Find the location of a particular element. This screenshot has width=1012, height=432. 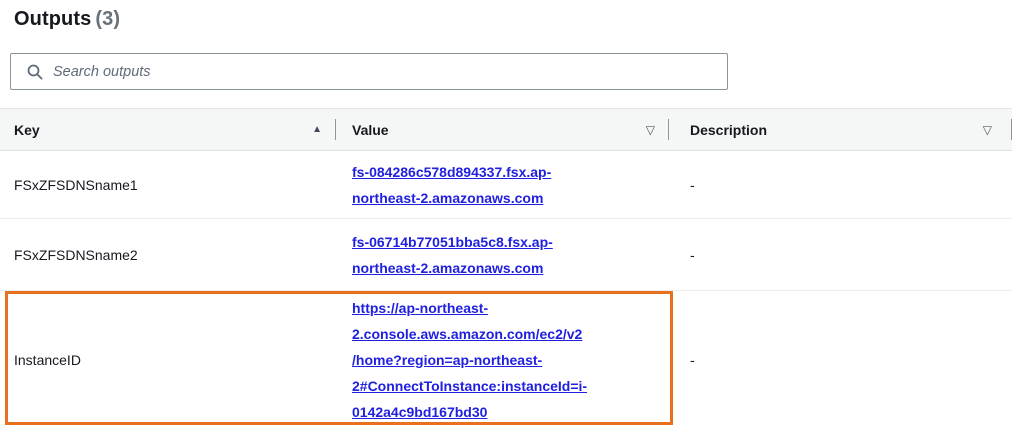

output-key: InstanceID is located at coordinates (168, 359).